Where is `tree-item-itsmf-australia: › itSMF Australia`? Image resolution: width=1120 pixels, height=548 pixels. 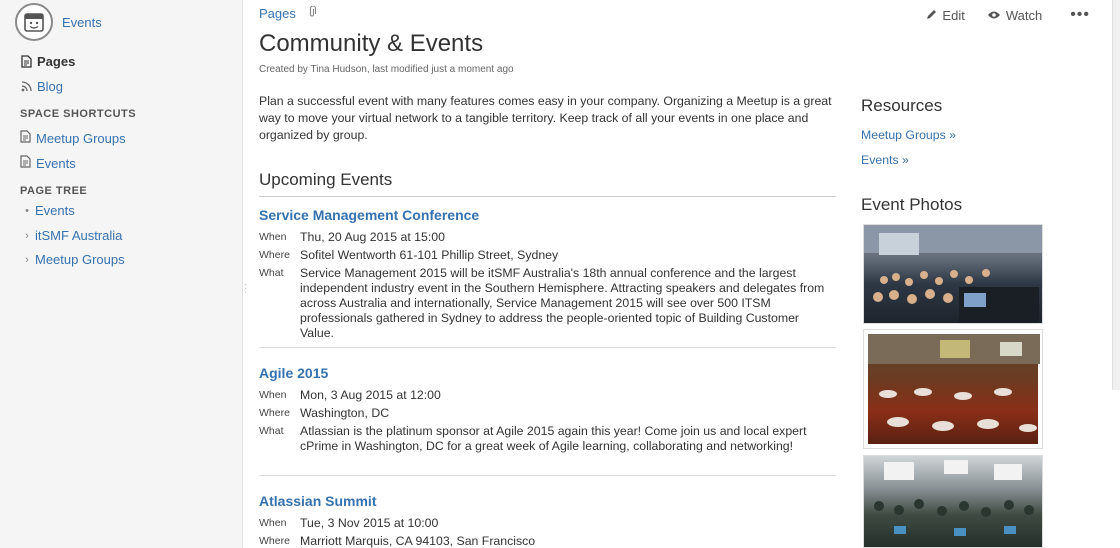 tree-item-itsmf-australia: › itSMF Australia is located at coordinates (72, 235).